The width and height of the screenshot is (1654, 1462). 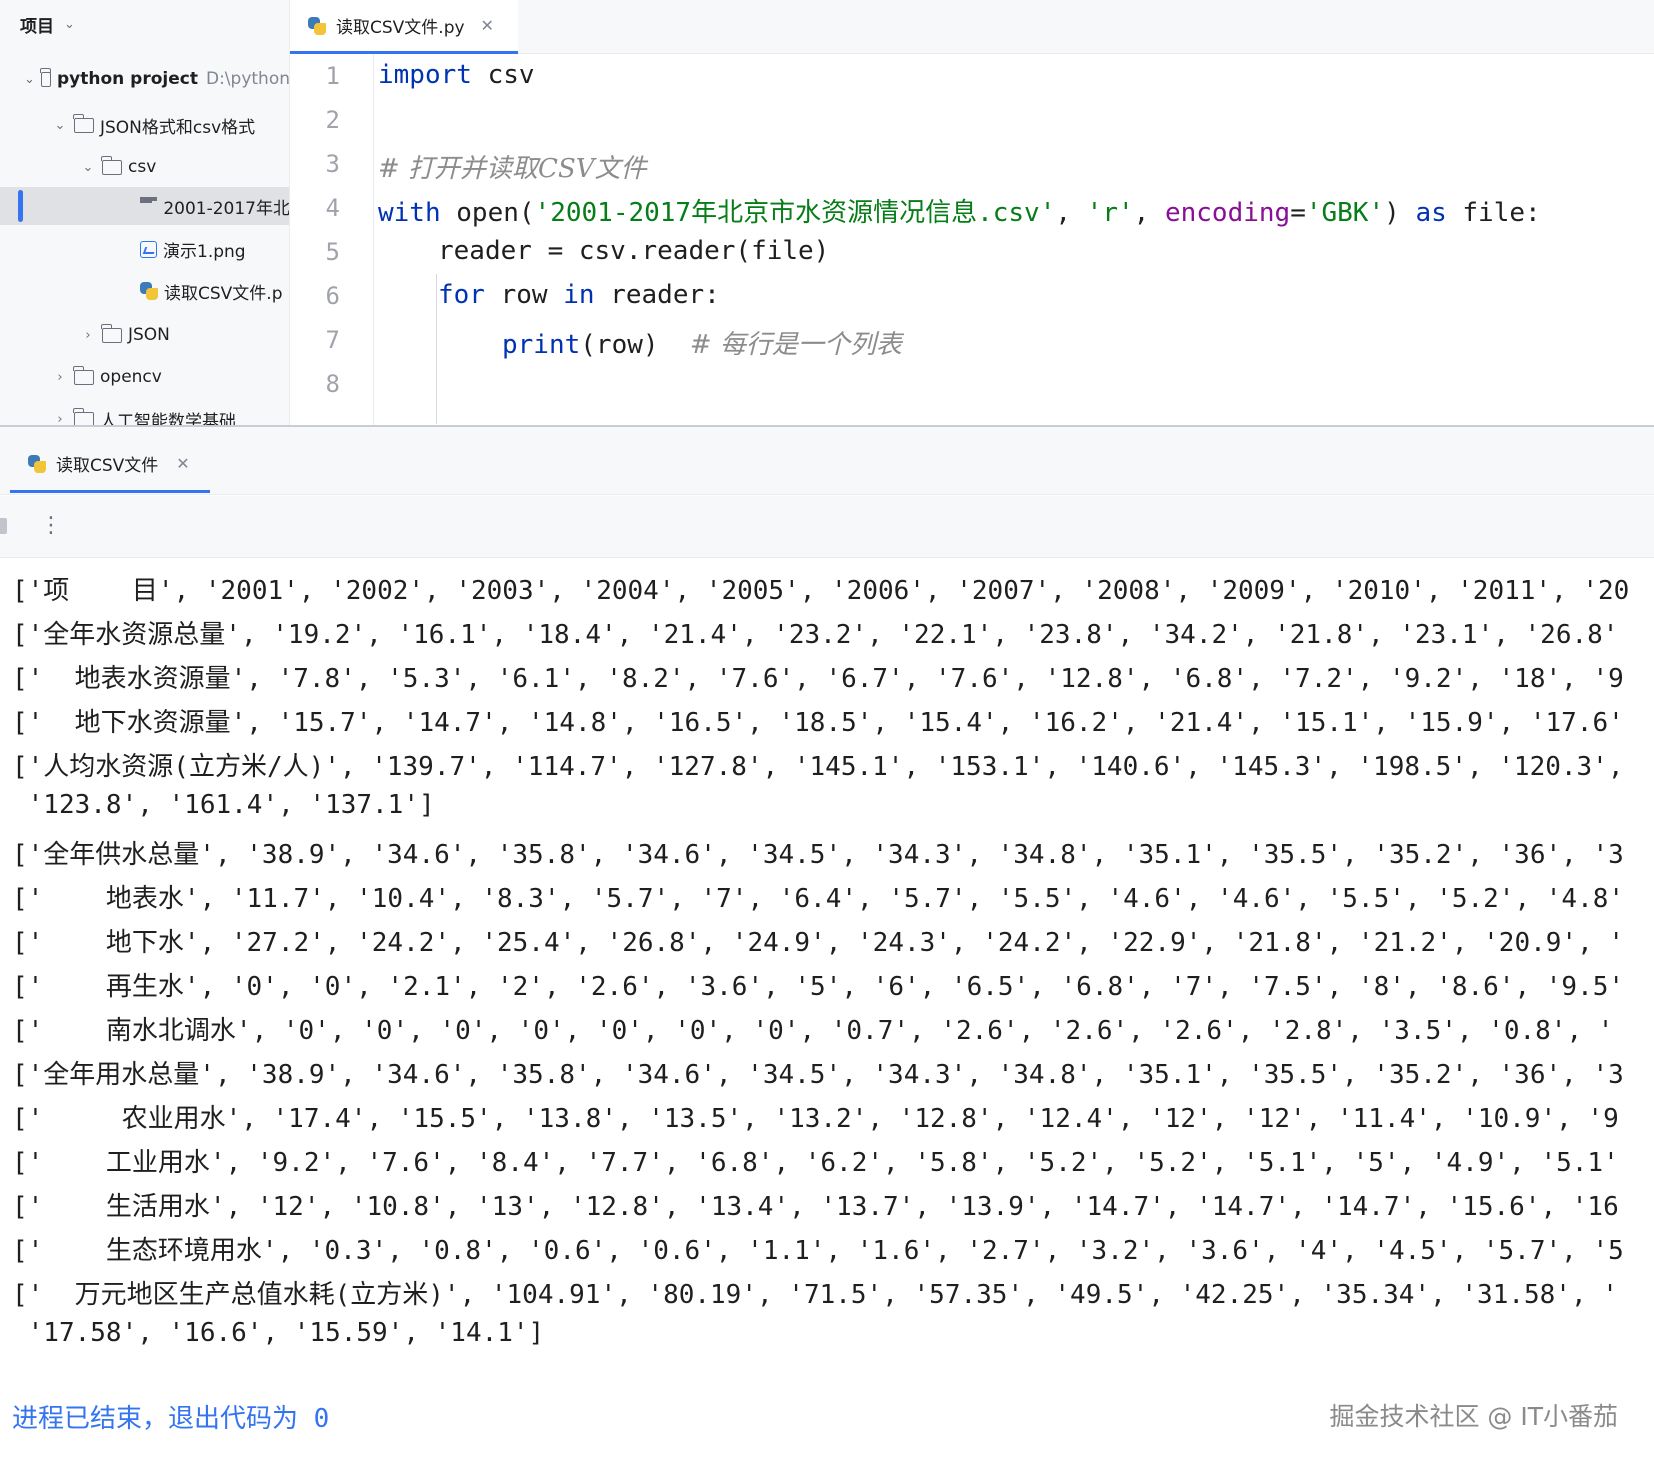 What do you see at coordinates (827, 527) in the screenshot?
I see `run-toolbar: ⋮` at bounding box center [827, 527].